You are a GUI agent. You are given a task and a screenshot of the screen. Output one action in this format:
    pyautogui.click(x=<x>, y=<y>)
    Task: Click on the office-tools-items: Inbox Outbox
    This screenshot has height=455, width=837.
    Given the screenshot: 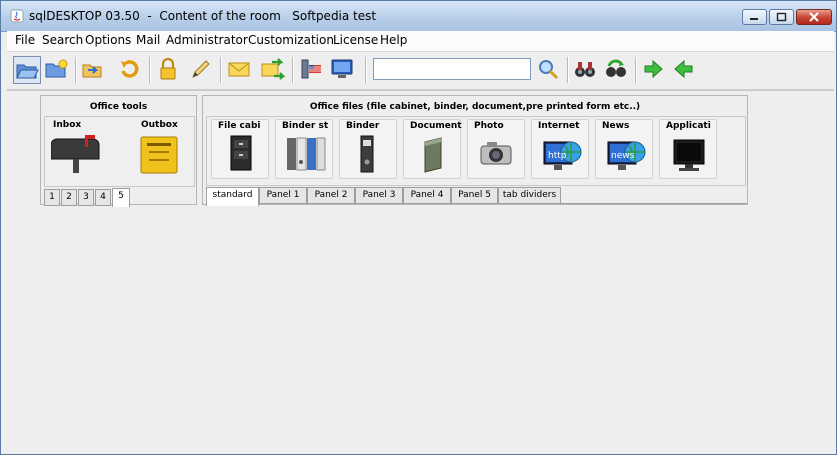 What is the action you would take?
    pyautogui.click(x=119, y=151)
    